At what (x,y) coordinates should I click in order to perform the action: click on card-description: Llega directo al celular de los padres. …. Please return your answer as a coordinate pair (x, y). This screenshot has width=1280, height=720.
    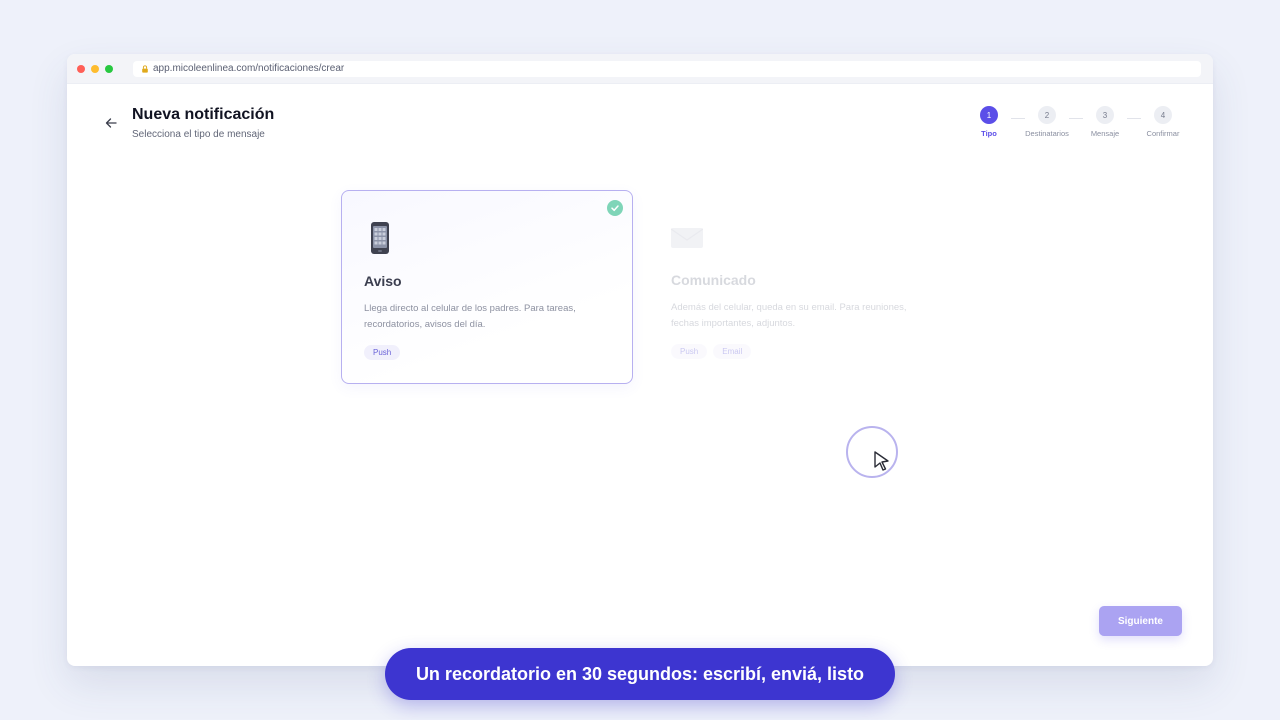
    Looking at the image, I should click on (470, 316).